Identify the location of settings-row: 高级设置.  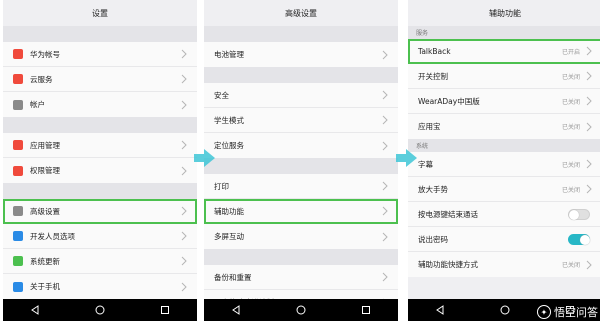
(100, 211).